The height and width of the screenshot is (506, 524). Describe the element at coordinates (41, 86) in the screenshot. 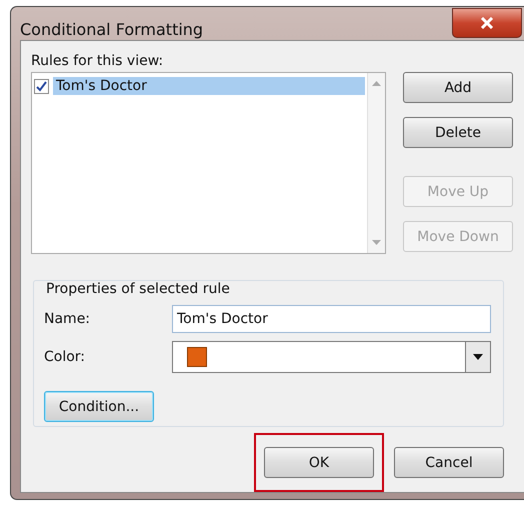

I see `checkbox` at that location.